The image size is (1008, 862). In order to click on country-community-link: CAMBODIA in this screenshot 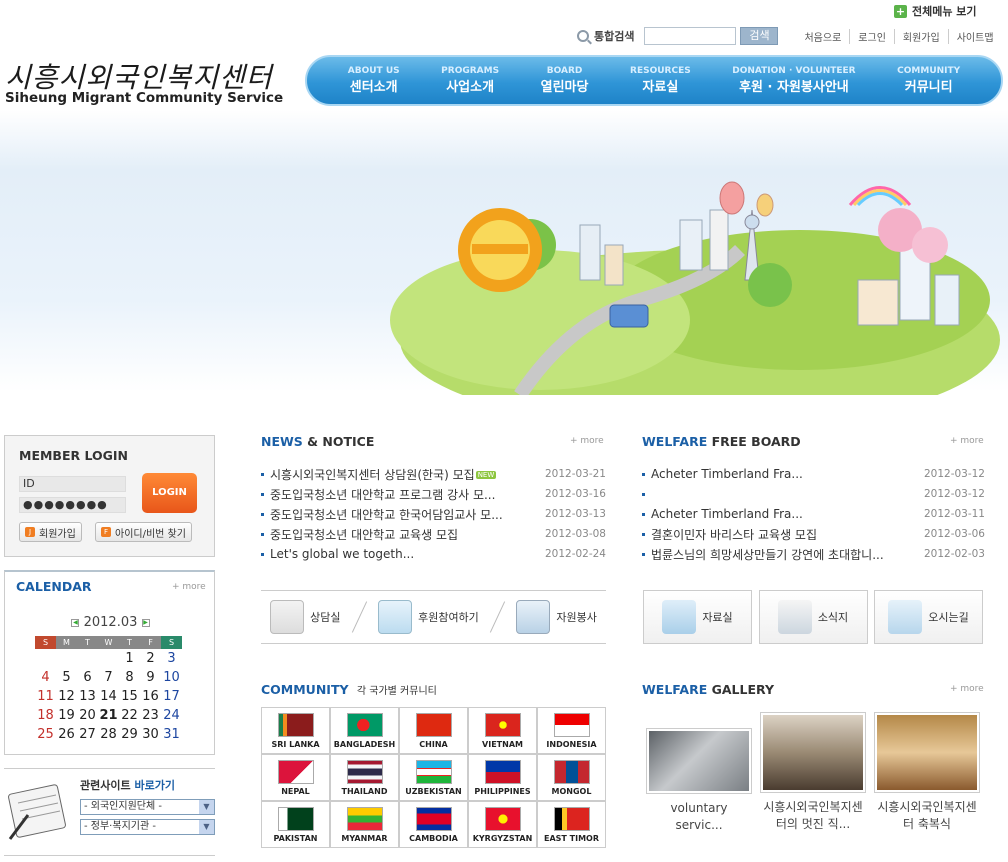, I will do `click(433, 824)`.